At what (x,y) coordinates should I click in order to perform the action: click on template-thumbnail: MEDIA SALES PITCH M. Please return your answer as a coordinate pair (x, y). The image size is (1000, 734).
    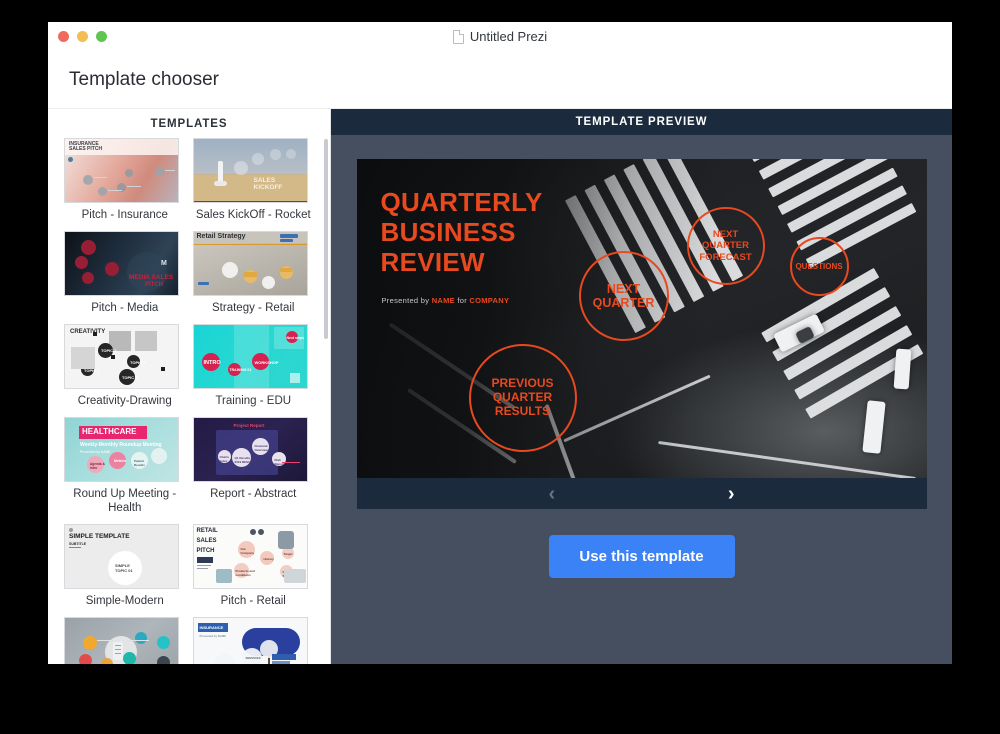
    Looking at the image, I should click on (121, 263).